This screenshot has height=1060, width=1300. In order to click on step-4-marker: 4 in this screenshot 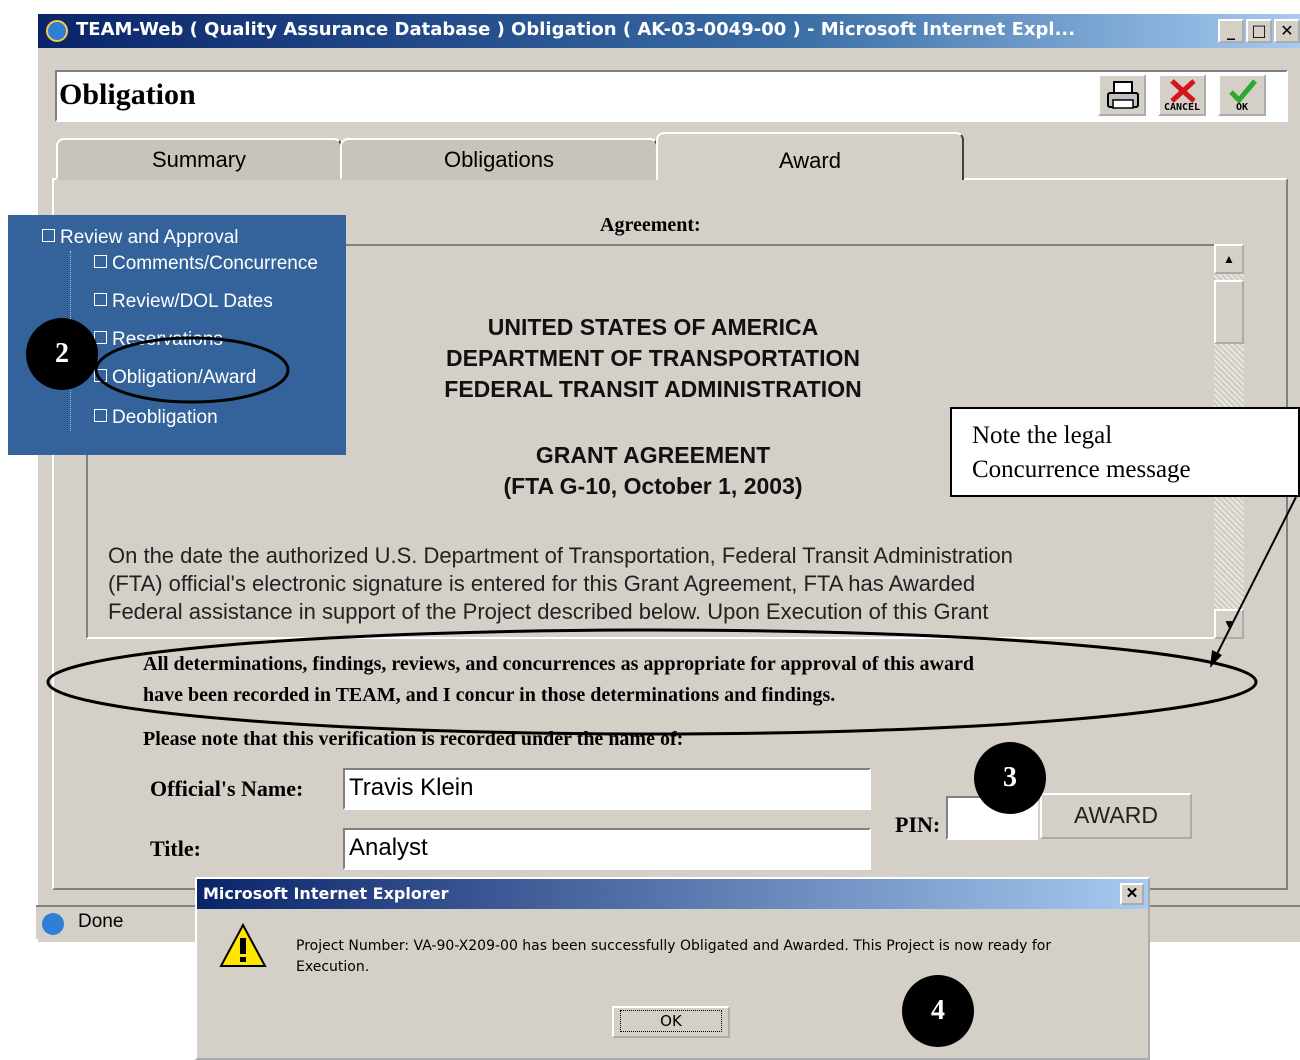, I will do `click(938, 1011)`.